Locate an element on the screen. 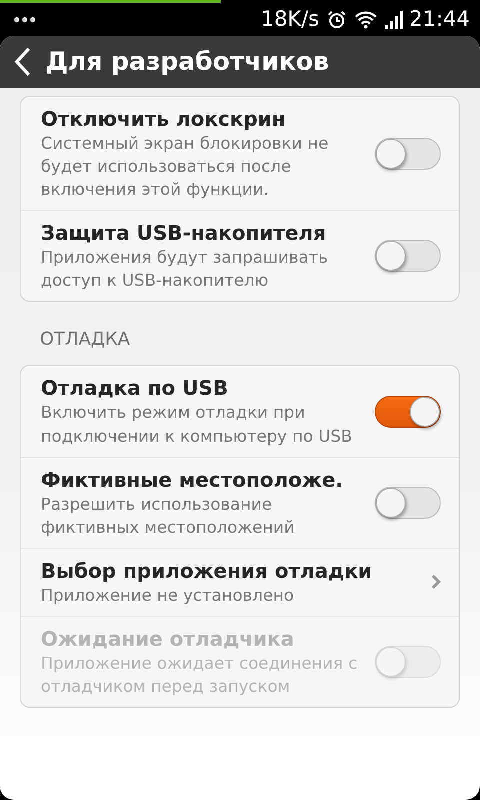 This screenshot has height=800, width=480. clock-time: 21:44 is located at coordinates (439, 19).